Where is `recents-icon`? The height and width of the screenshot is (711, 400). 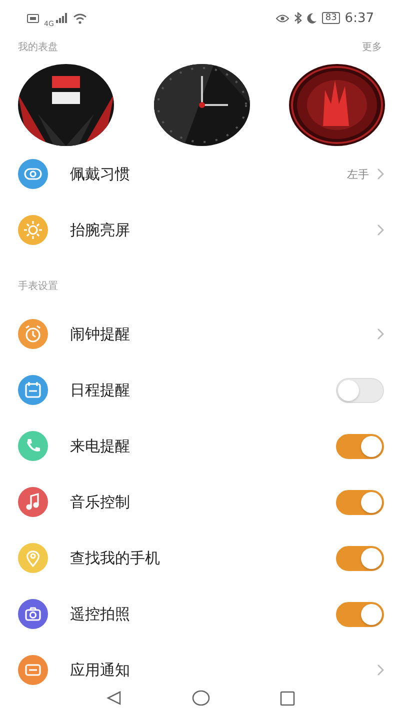 recents-icon is located at coordinates (287, 698).